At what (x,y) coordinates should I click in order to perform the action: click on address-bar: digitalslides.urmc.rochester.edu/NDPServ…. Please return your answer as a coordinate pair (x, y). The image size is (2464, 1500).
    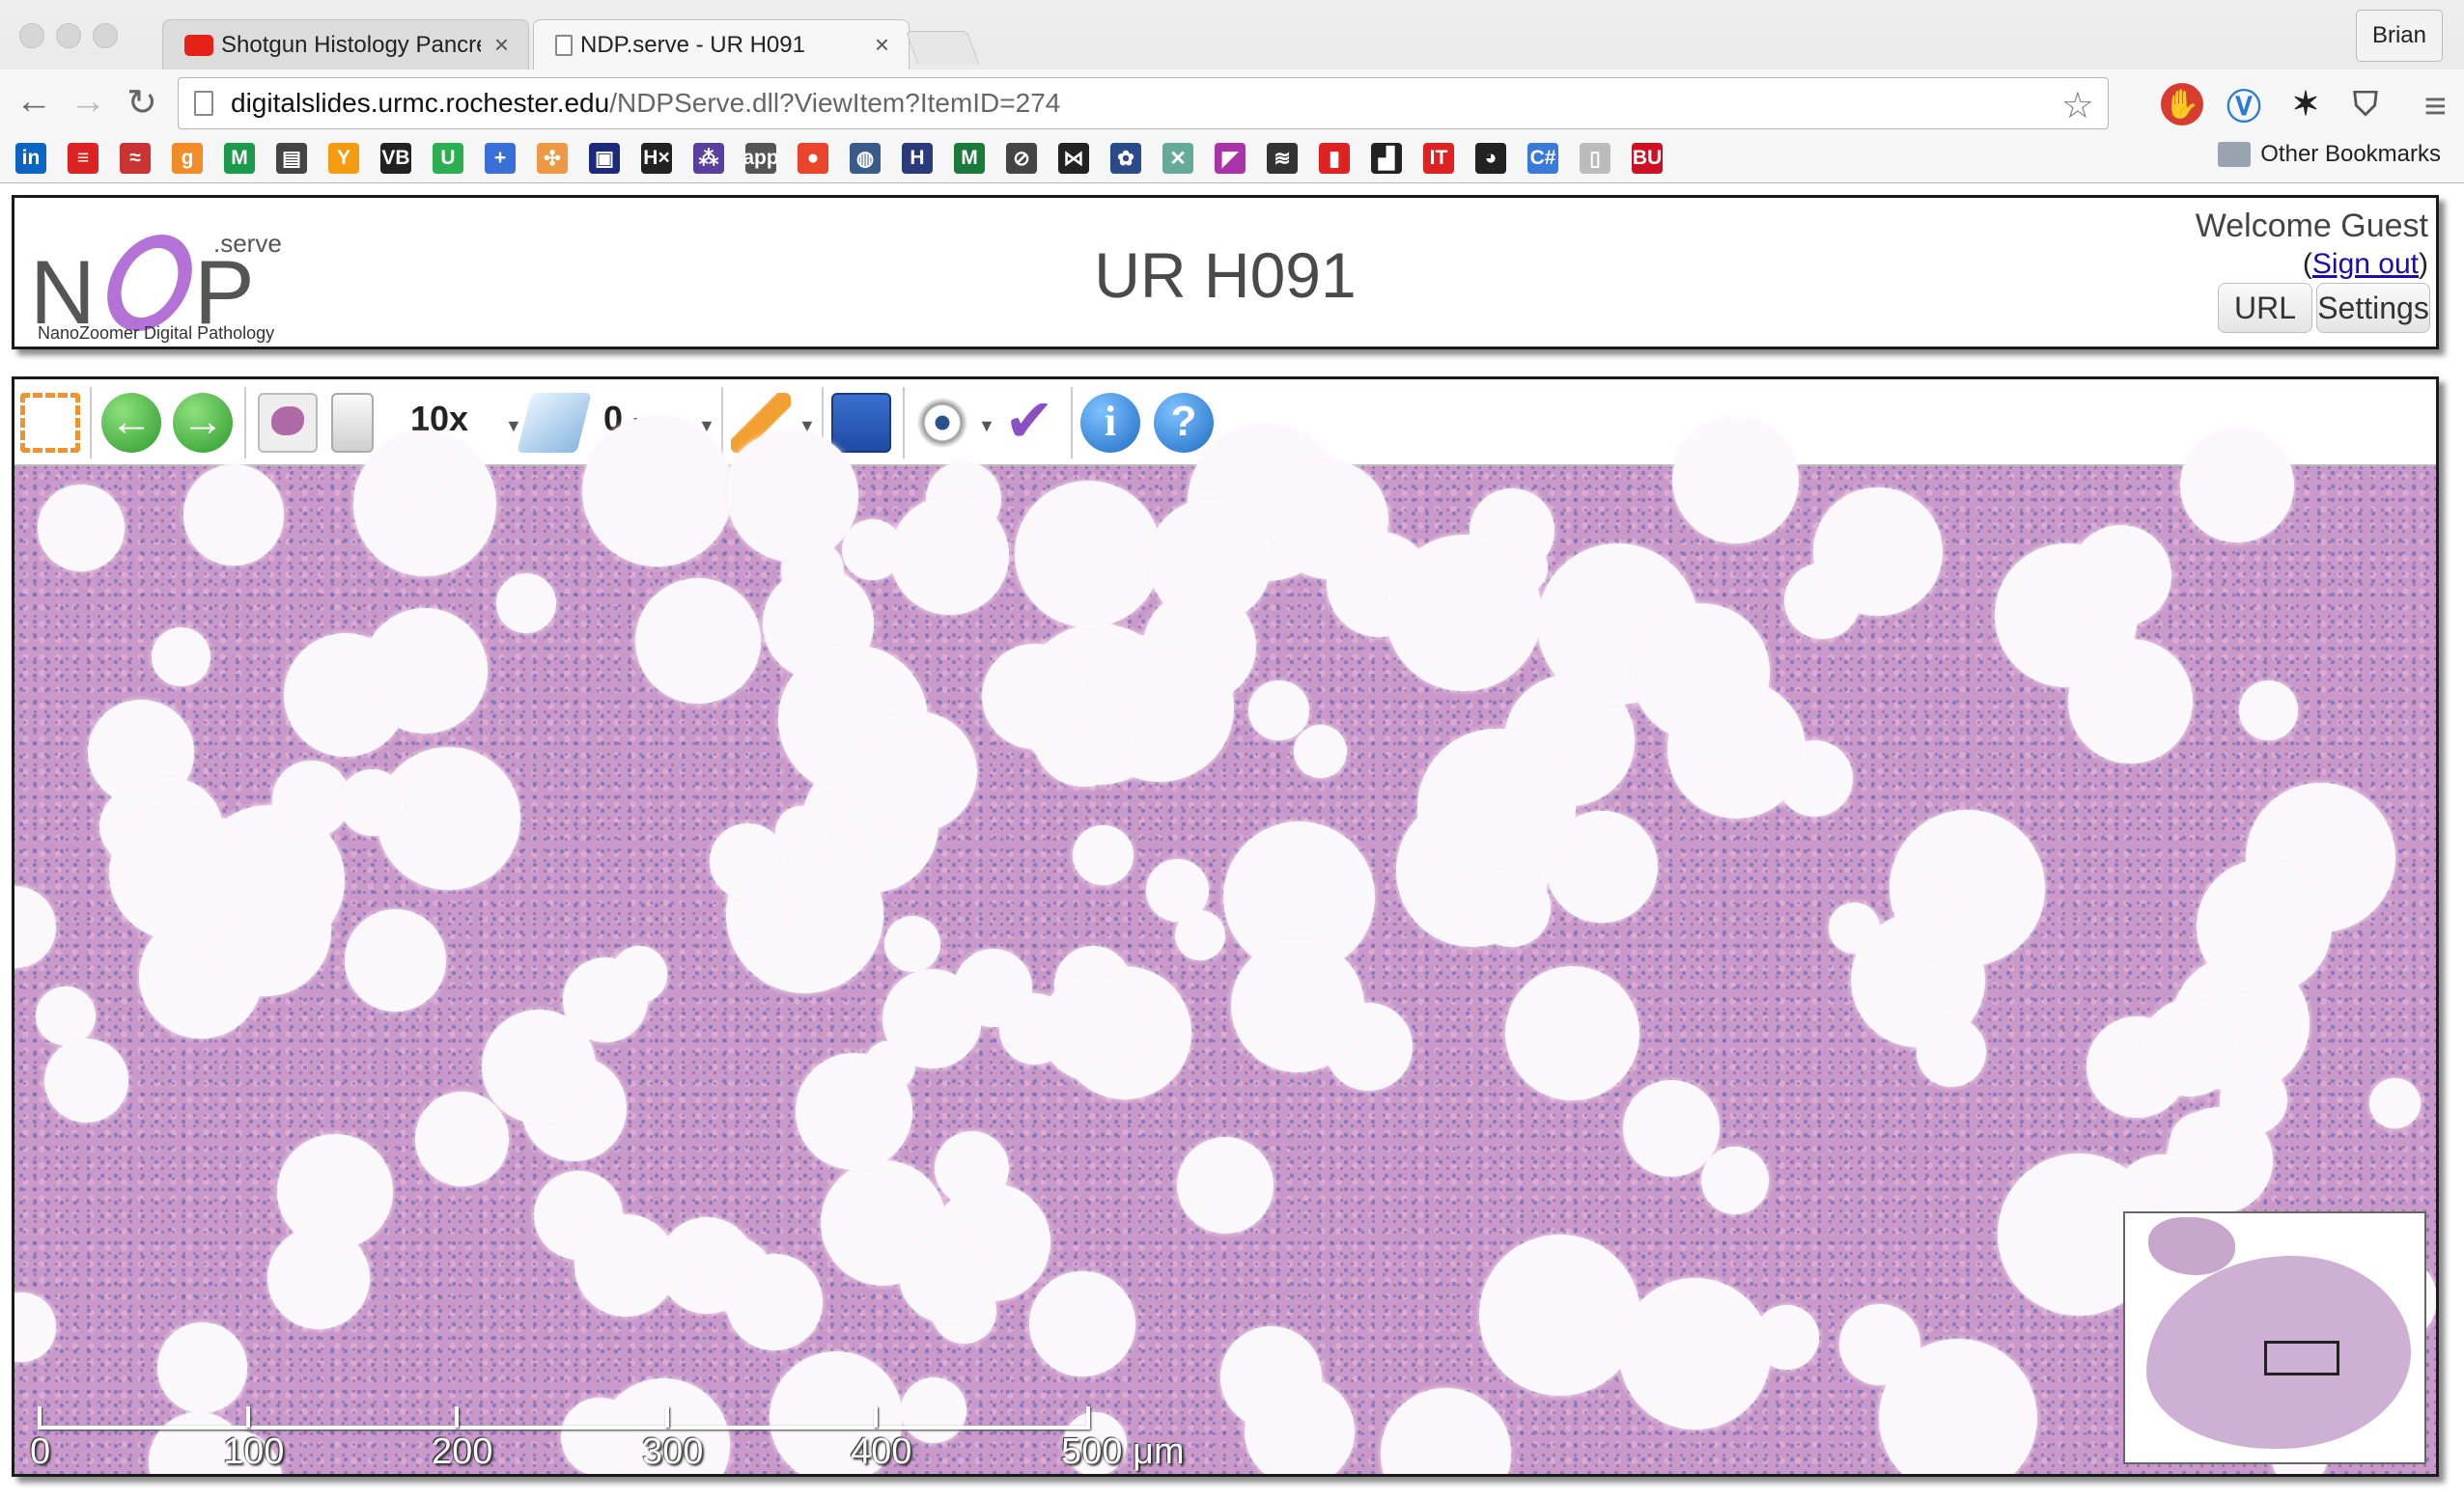
    Looking at the image, I should click on (1143, 103).